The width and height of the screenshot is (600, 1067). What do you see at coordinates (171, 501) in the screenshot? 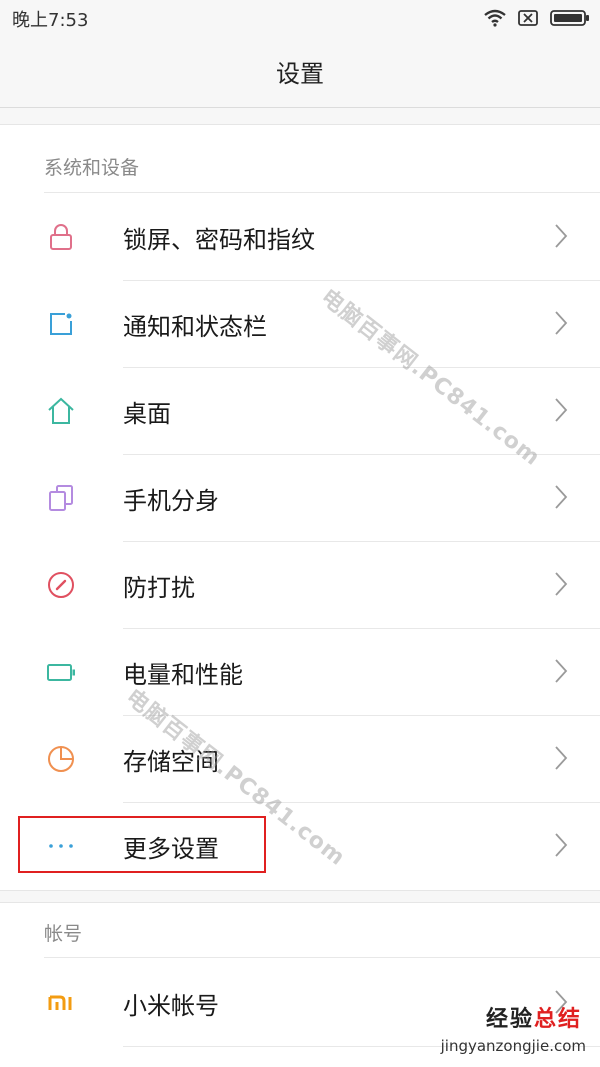
I see `settings-item-label: 手机分身` at bounding box center [171, 501].